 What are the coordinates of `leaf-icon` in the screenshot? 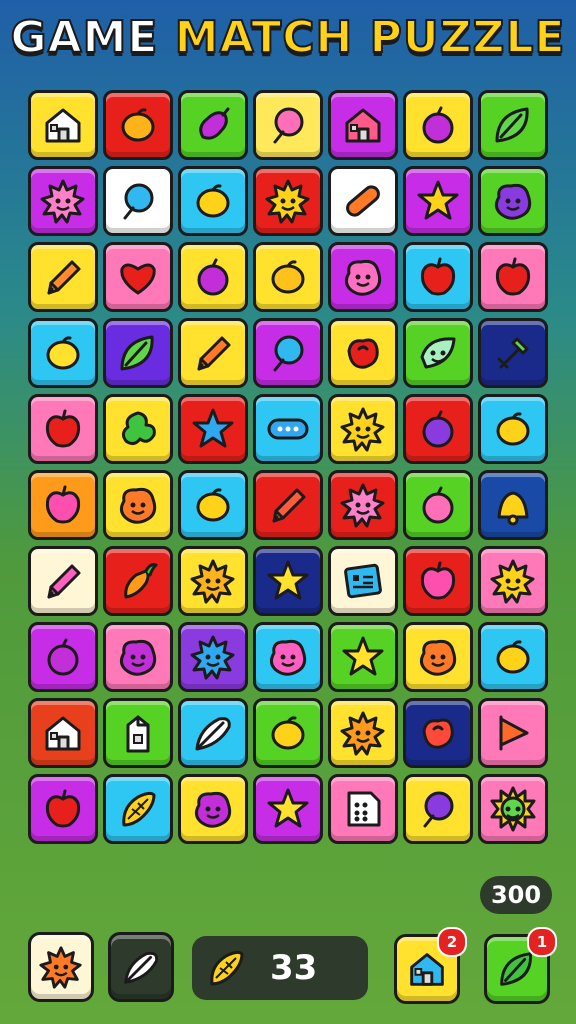 It's located at (513, 125).